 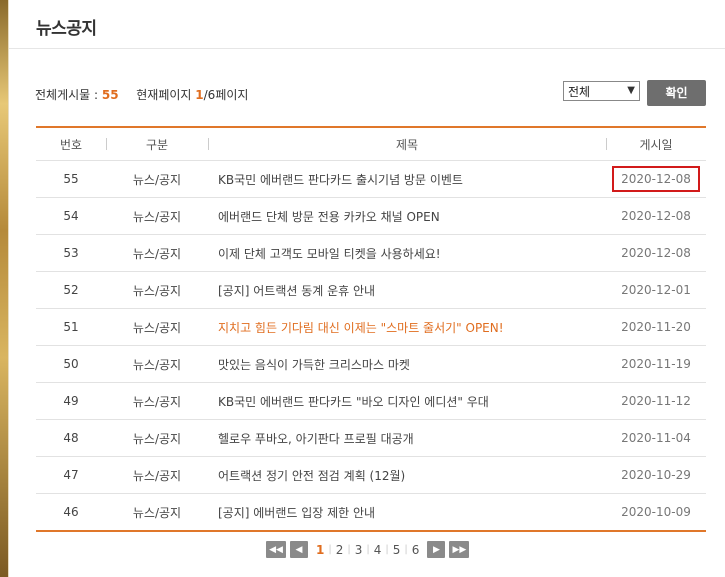 What do you see at coordinates (226, 95) in the screenshot?
I see `page-suffix: /6페이지` at bounding box center [226, 95].